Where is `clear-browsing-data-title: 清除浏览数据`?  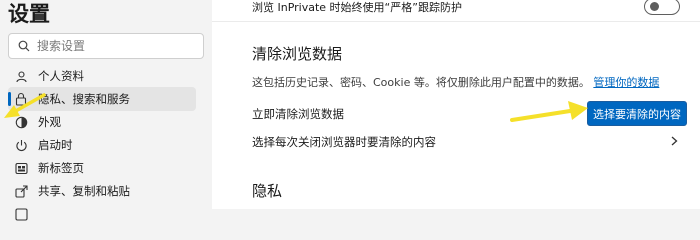 clear-browsing-data-title: 清除浏览数据 is located at coordinates (297, 54).